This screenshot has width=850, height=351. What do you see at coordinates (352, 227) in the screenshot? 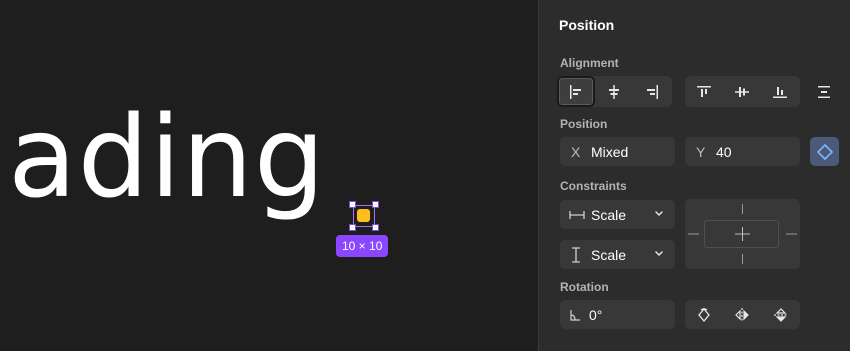
I see `resize-handle-bottom-left` at bounding box center [352, 227].